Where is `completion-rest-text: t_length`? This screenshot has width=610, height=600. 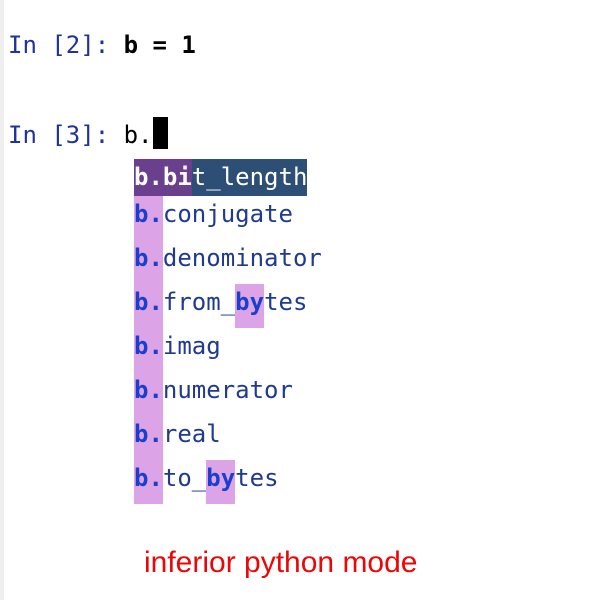 completion-rest-text: t_length is located at coordinates (249, 177).